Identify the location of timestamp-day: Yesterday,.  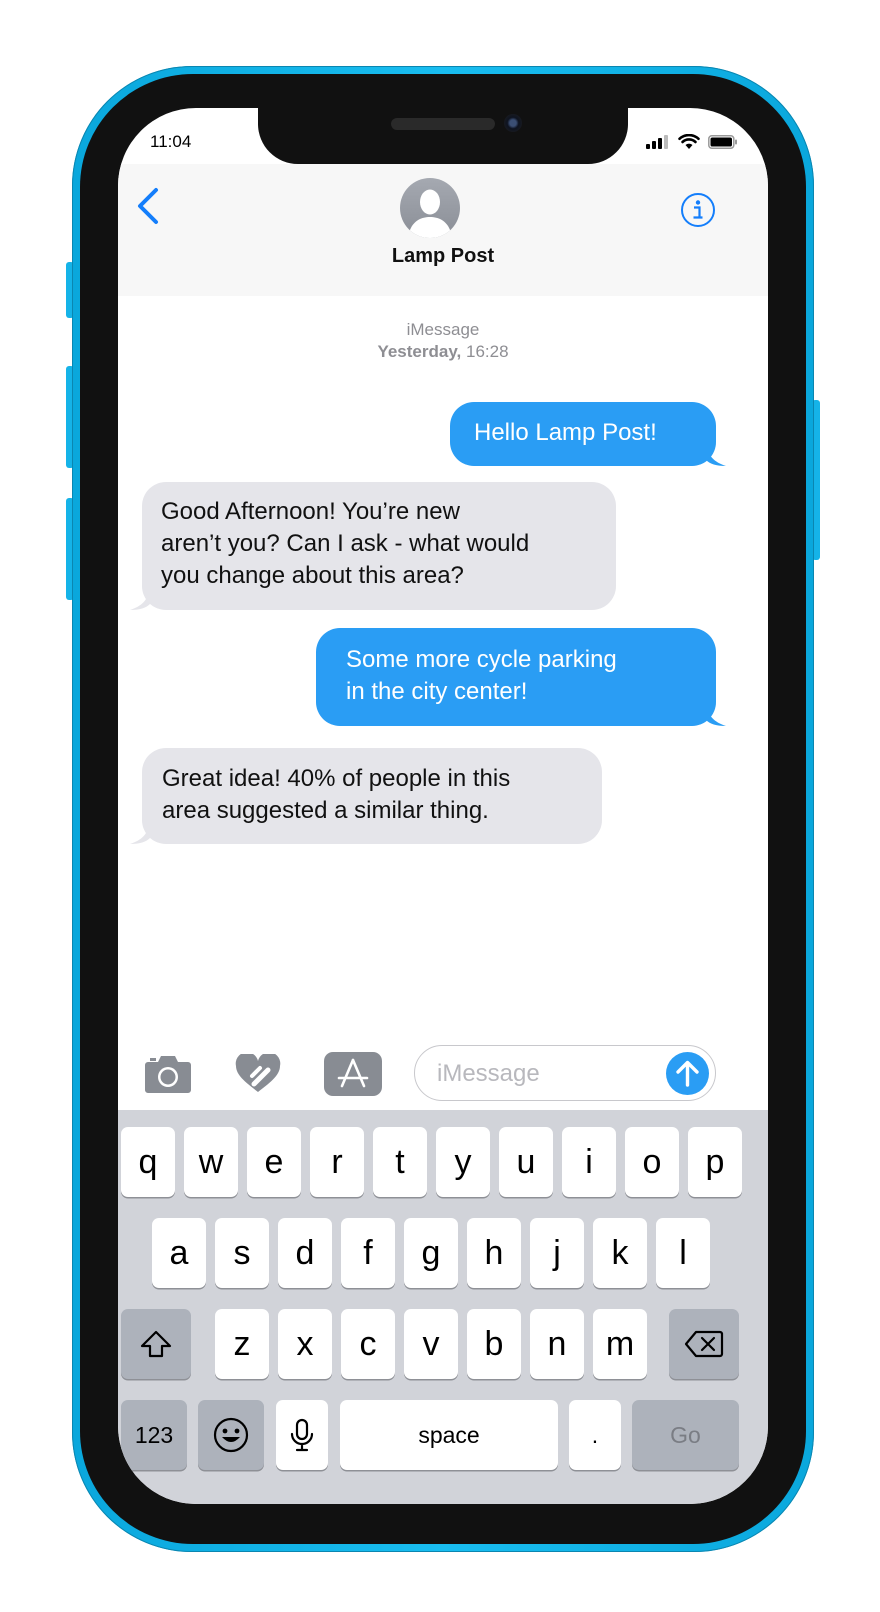
(419, 351).